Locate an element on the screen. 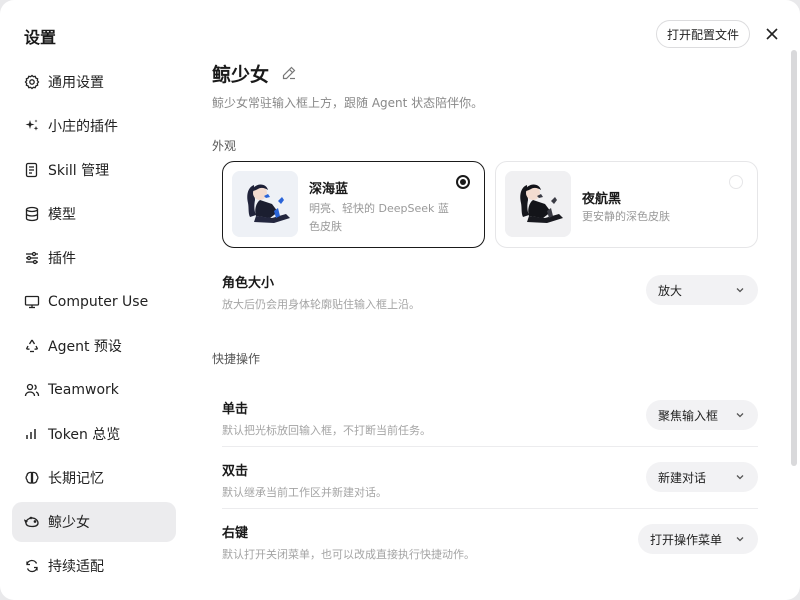 The height and width of the screenshot is (600, 800). skin-description: 更安静的深色皮肤 is located at coordinates (626, 216).